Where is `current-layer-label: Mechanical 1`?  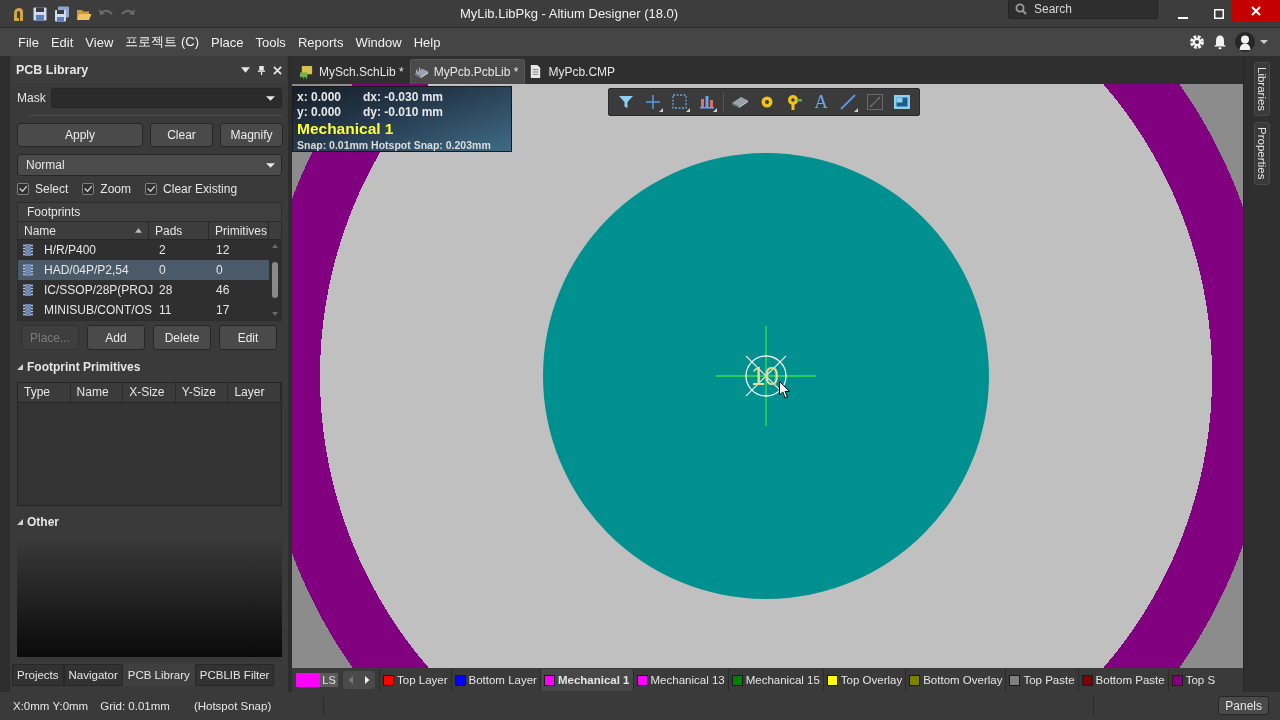
current-layer-label: Mechanical 1 is located at coordinates (346, 128).